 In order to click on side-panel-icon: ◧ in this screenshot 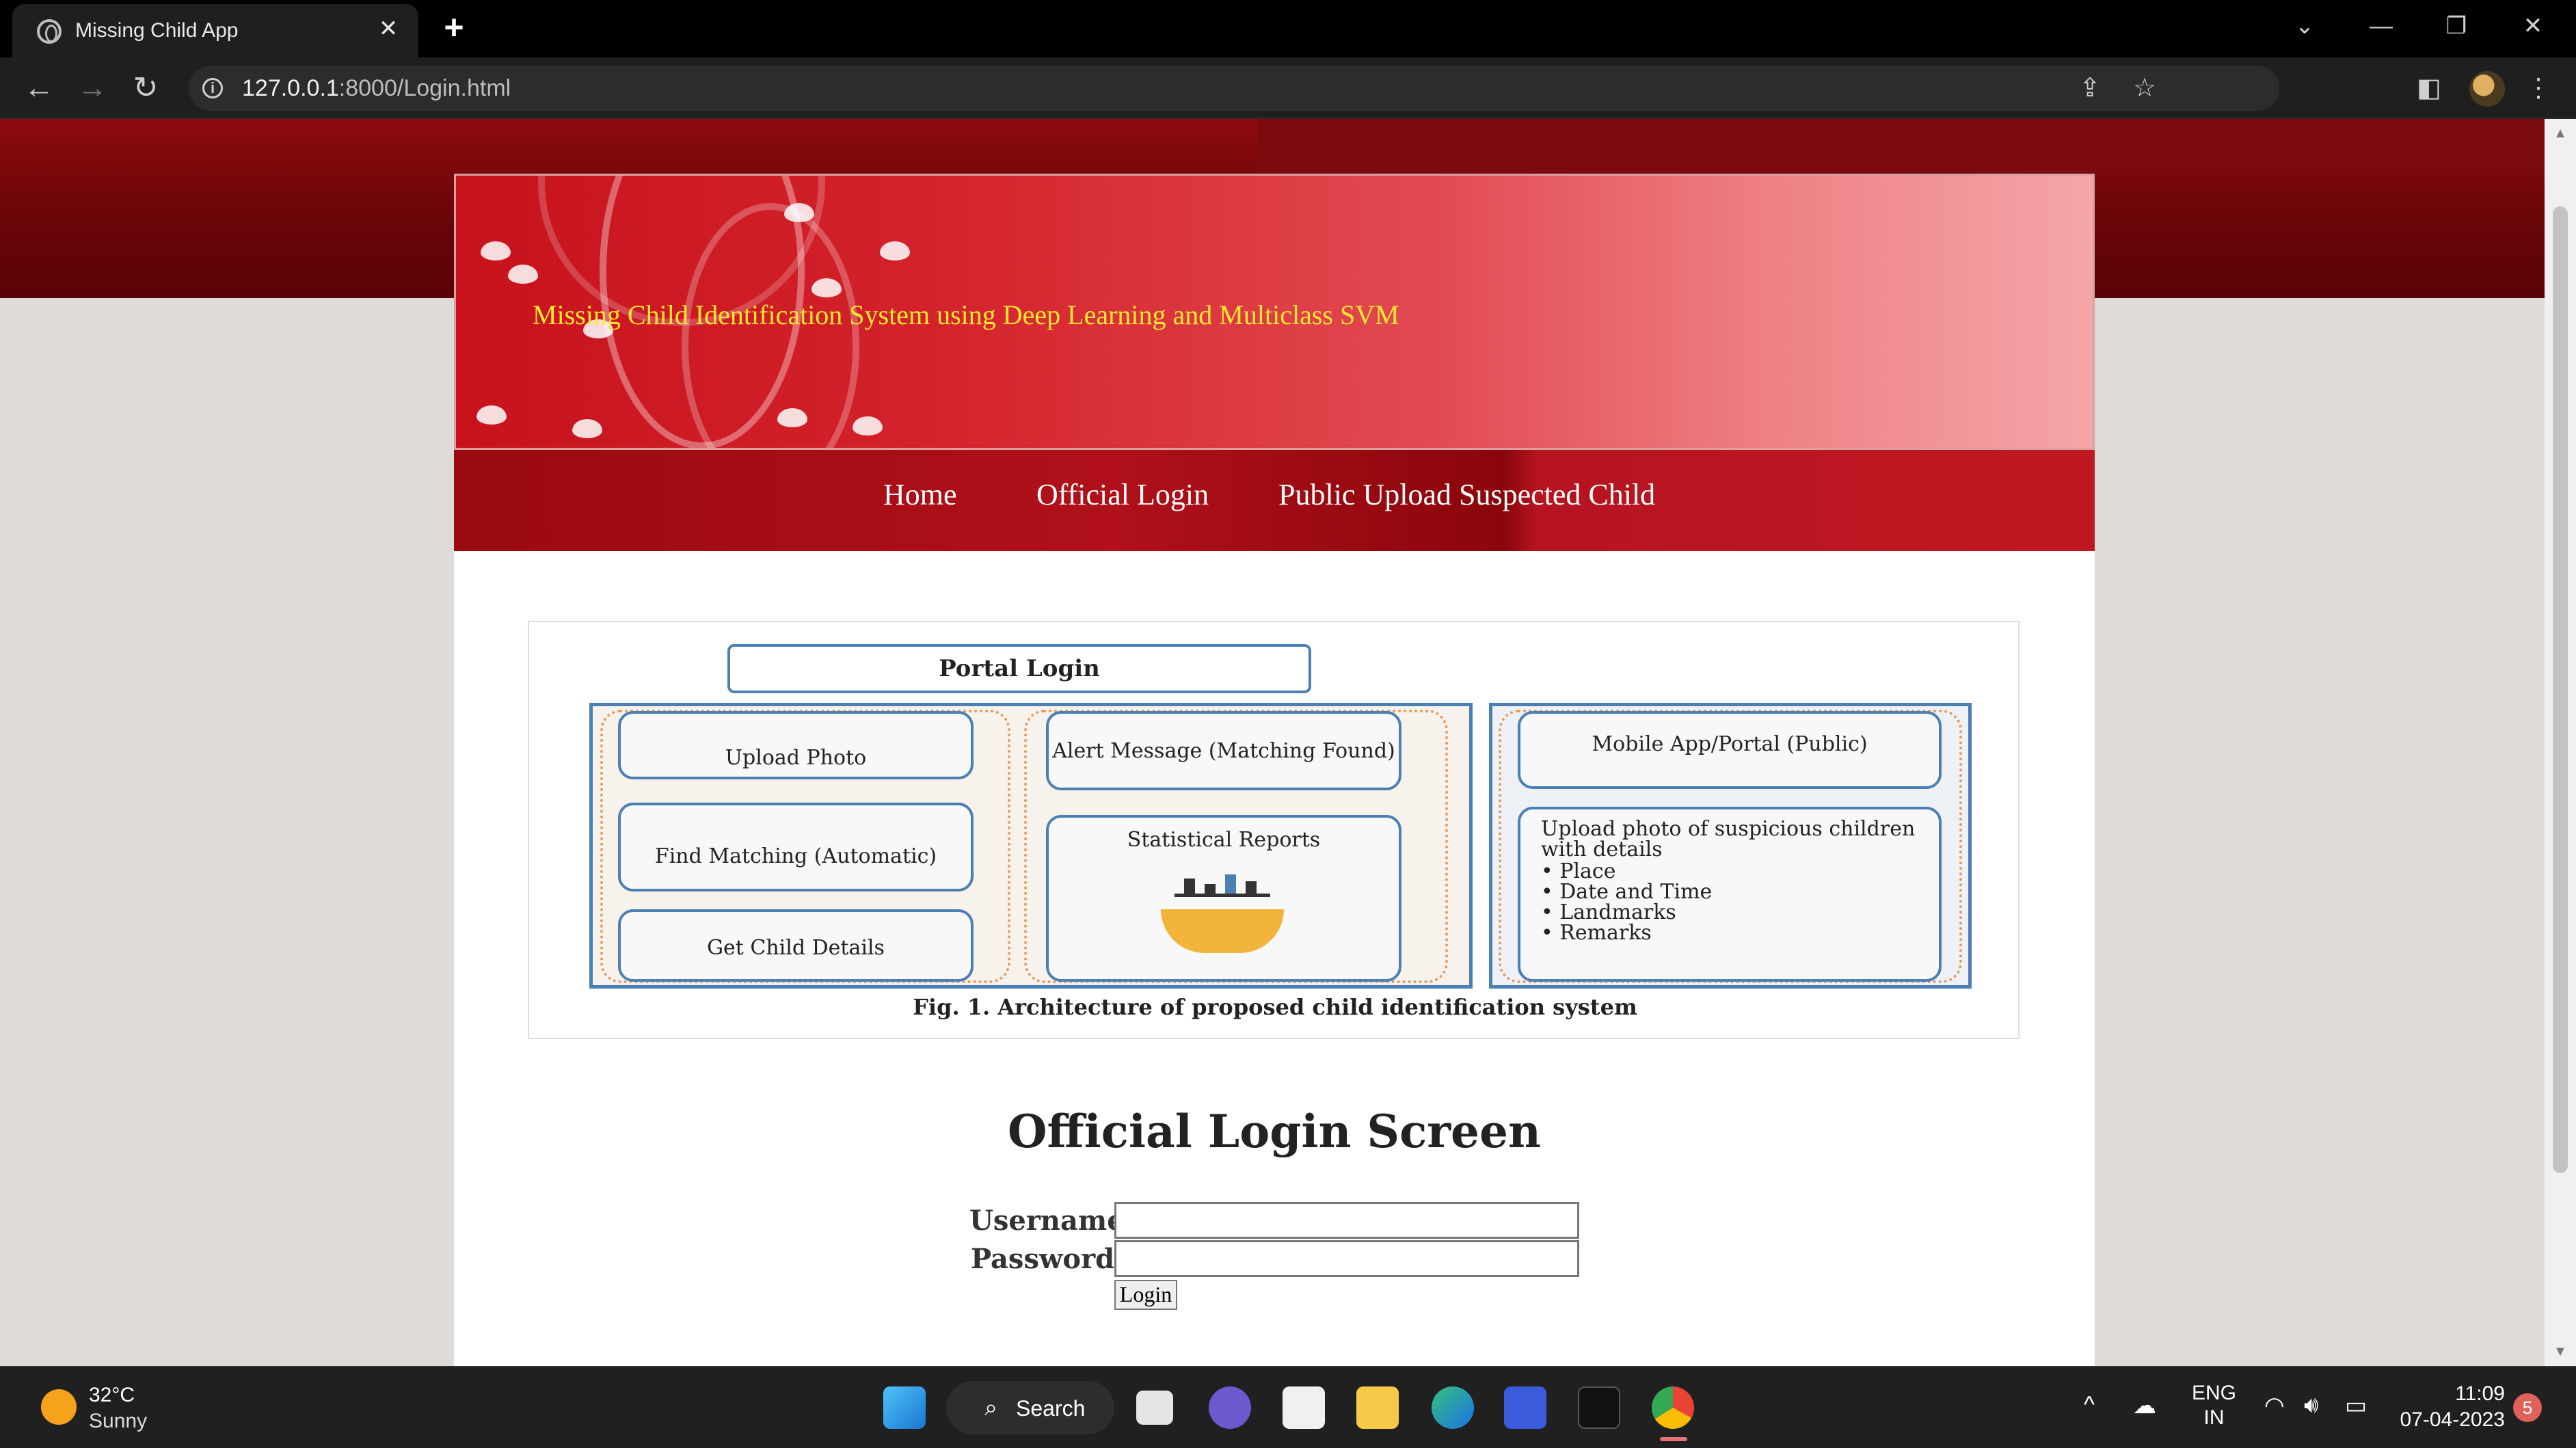, I will do `click(2429, 88)`.